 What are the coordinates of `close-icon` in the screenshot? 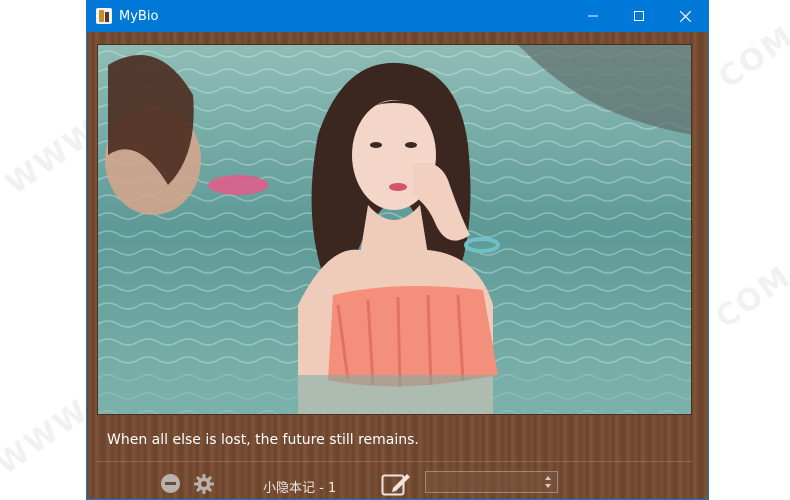 It's located at (685, 16).